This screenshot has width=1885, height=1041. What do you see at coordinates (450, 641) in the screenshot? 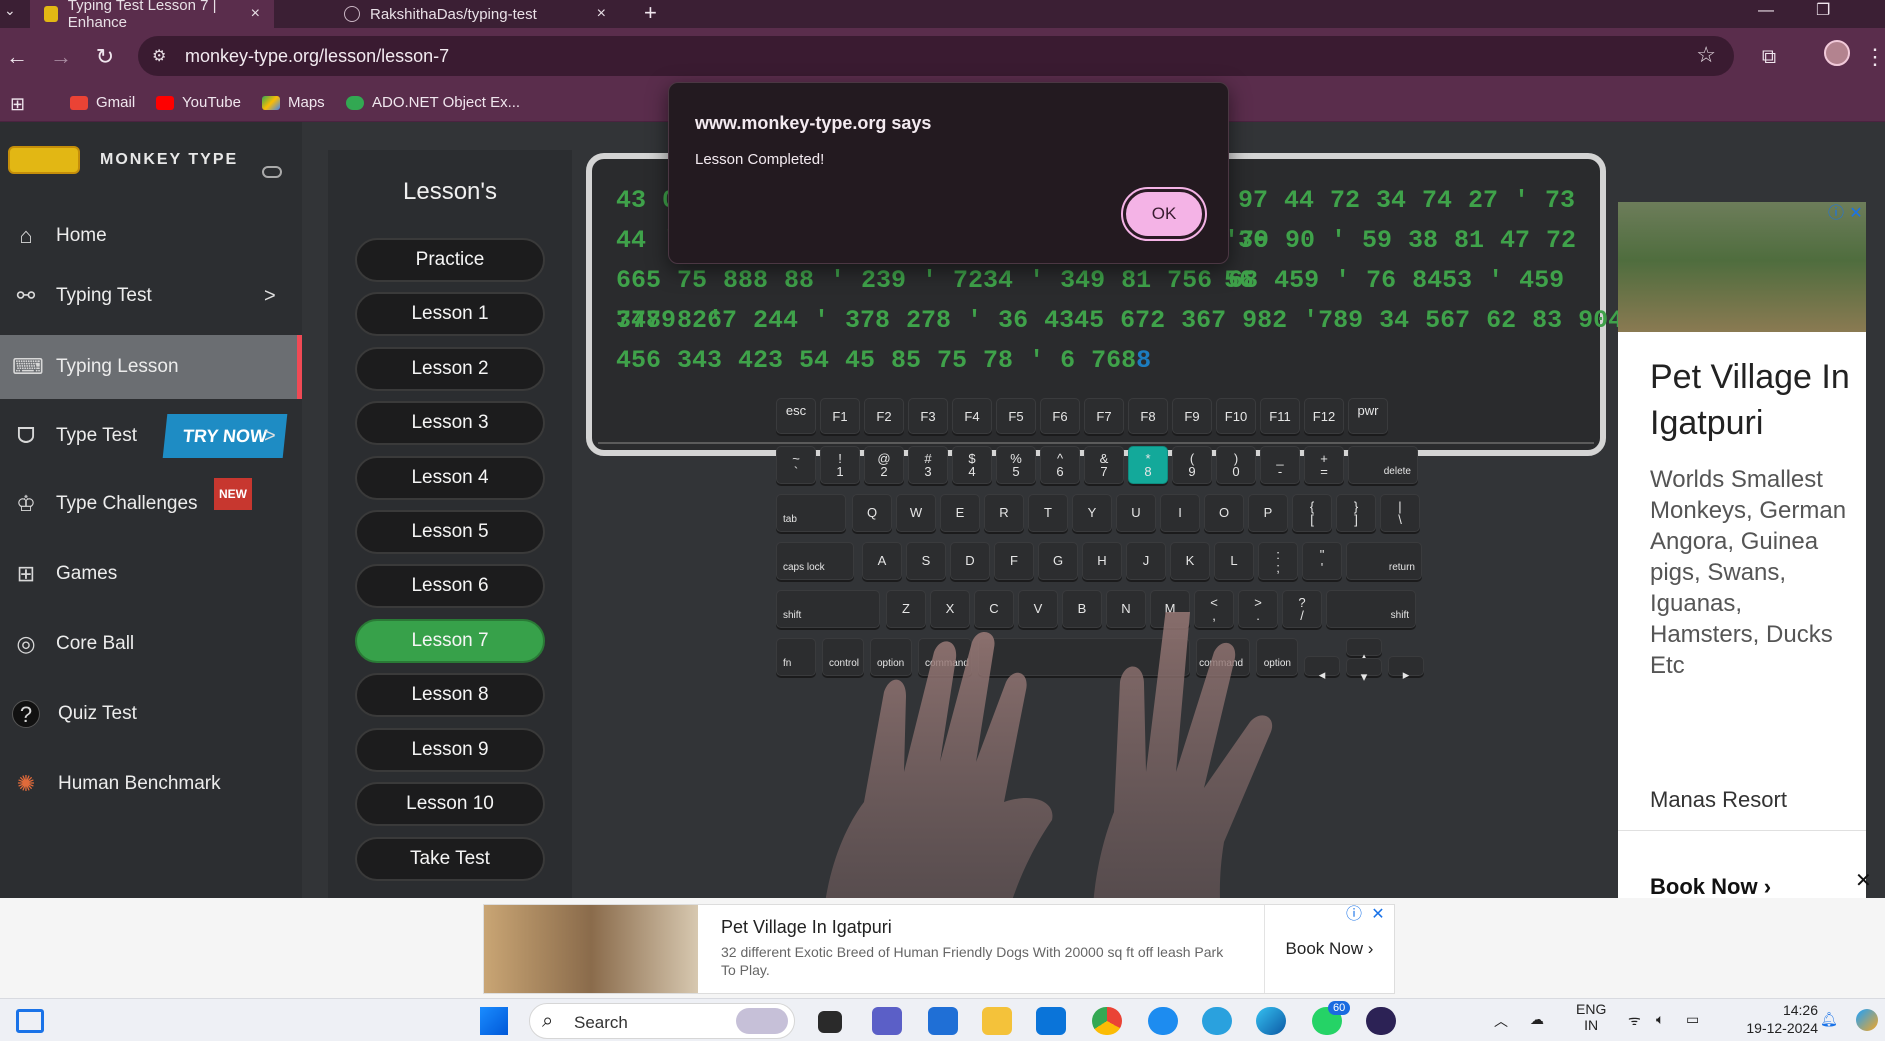
I see `lesson-button-7: Lesson 7` at bounding box center [450, 641].